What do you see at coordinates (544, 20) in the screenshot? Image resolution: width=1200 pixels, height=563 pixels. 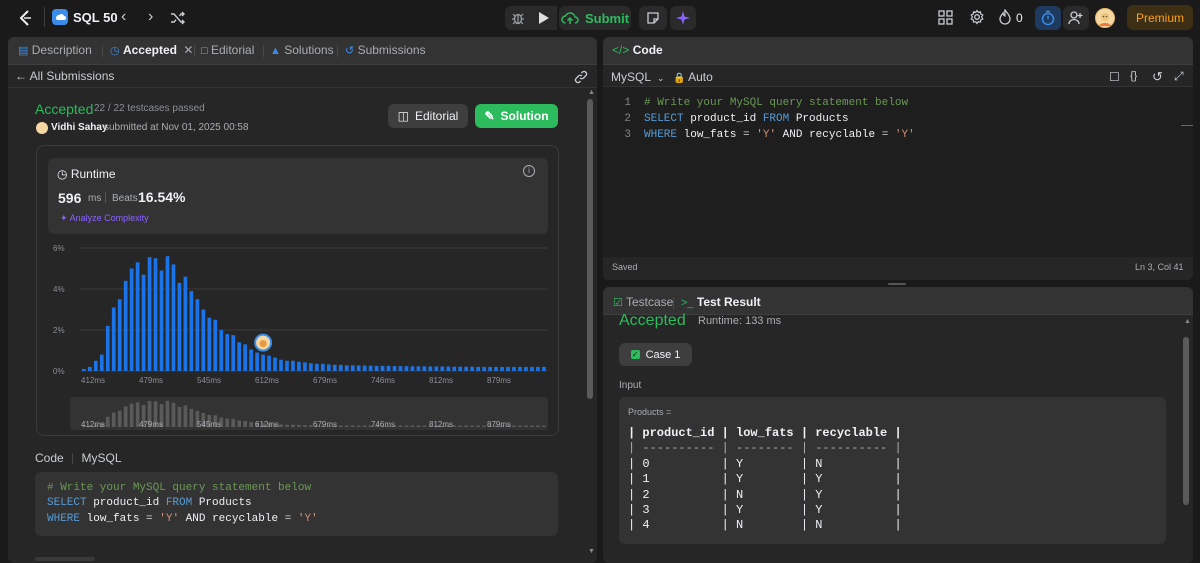 I see `run-icon` at bounding box center [544, 20].